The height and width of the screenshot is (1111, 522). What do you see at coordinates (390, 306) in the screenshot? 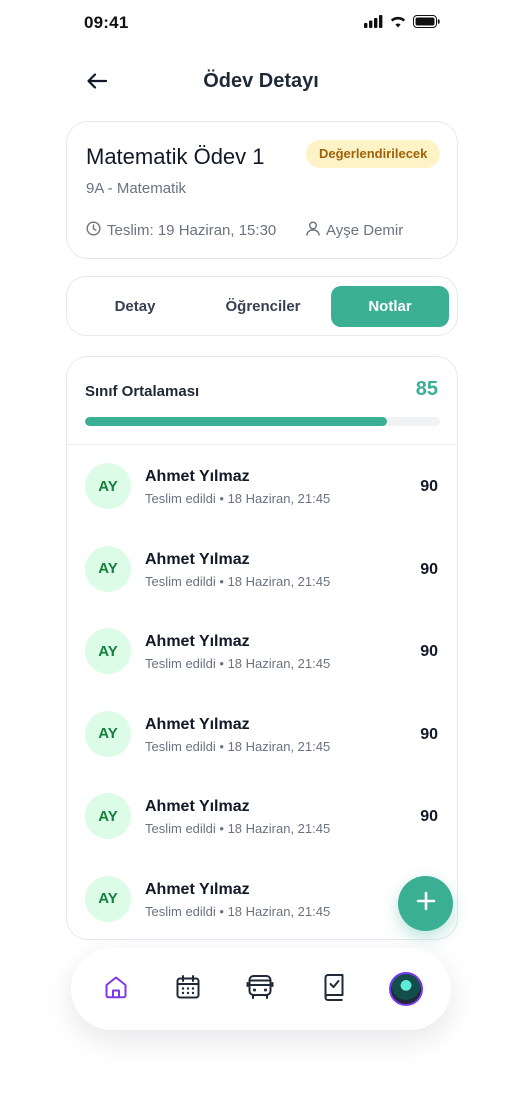
I see `tab-notlar: Notlar` at bounding box center [390, 306].